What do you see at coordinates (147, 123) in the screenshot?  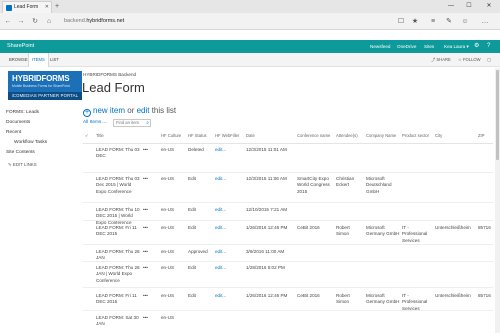 I see `search-icon: ⌕` at bounding box center [147, 123].